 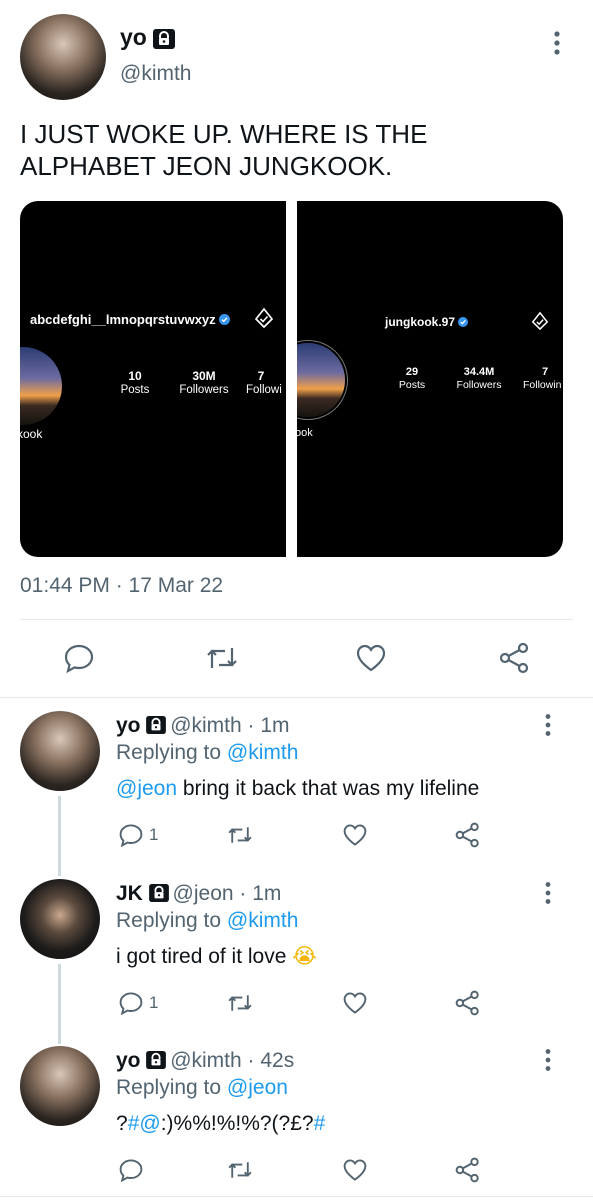 I want to click on replying-to: Replying to @jeon, so click(x=202, y=1087).